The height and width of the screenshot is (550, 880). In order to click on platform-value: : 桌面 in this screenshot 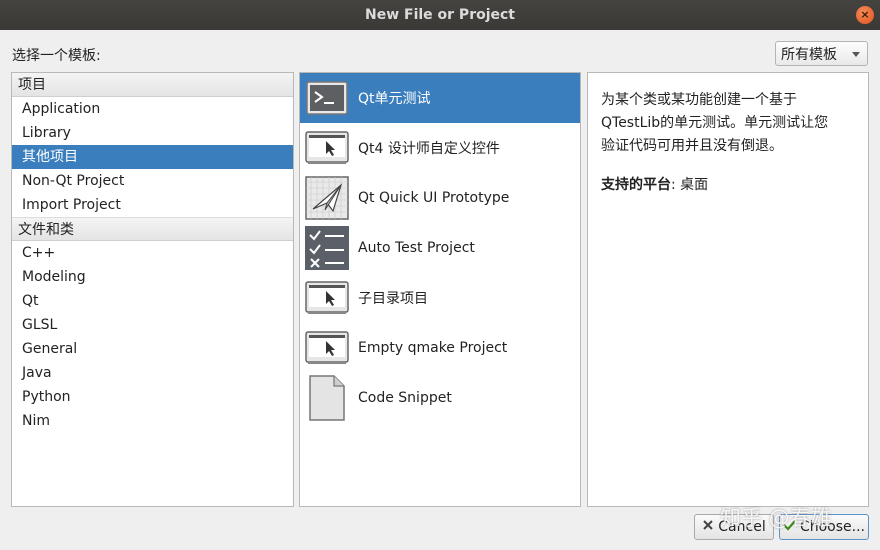, I will do `click(690, 185)`.